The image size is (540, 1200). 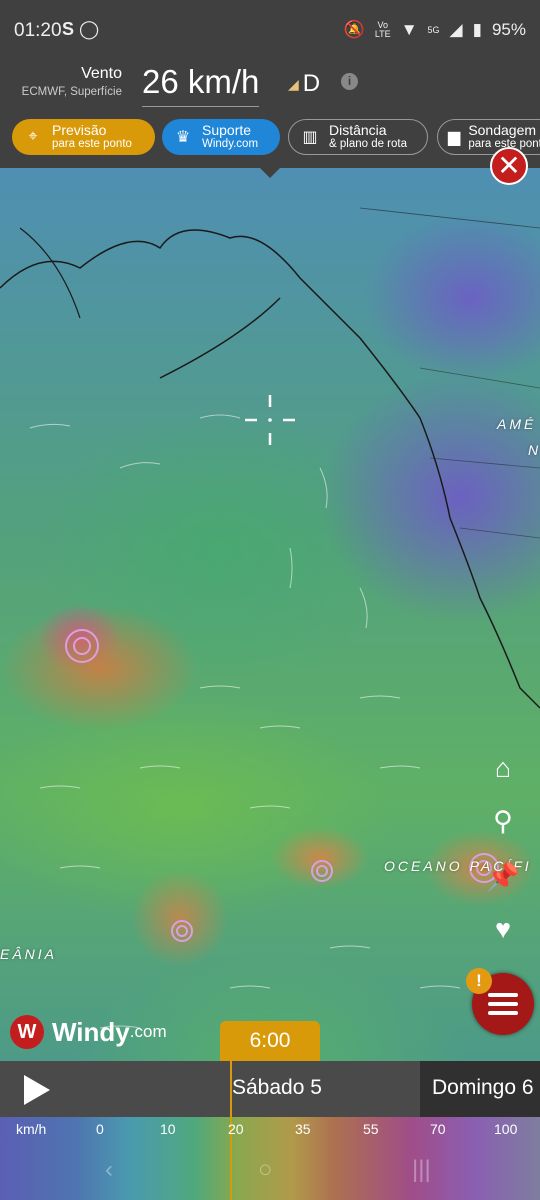 I want to click on alert-badge-icon: !, so click(x=479, y=981).